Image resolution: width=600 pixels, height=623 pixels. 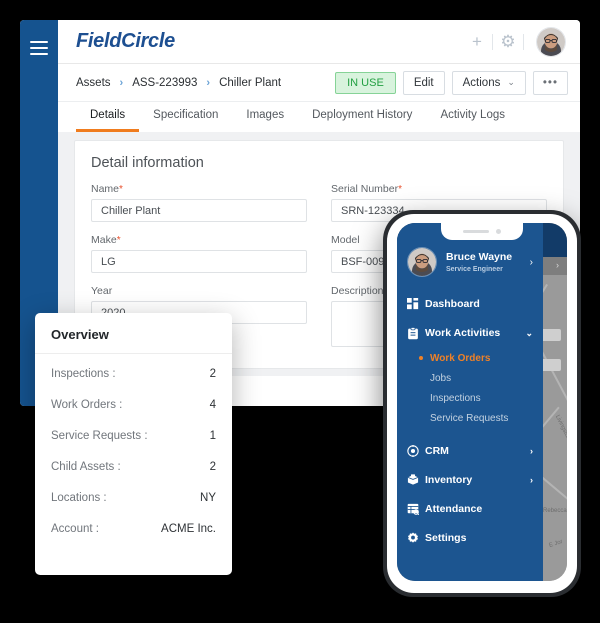 I want to click on field-year-label: Year, so click(x=102, y=291).